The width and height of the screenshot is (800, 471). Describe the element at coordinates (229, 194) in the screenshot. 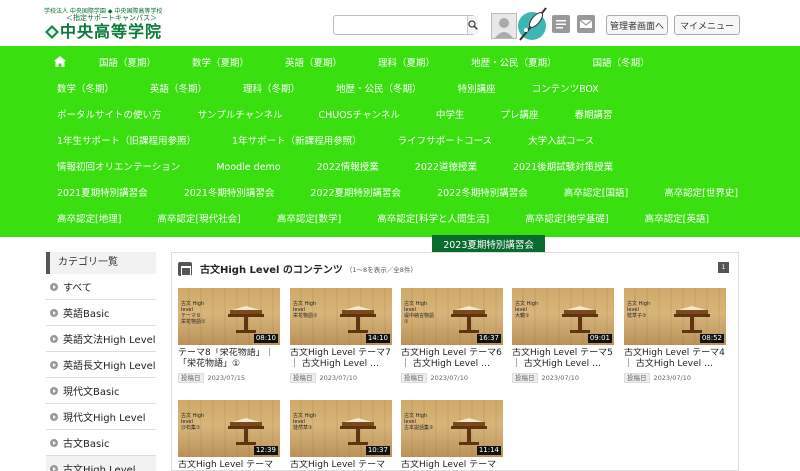

I see `nav-item: 2021冬期特別講習会` at that location.